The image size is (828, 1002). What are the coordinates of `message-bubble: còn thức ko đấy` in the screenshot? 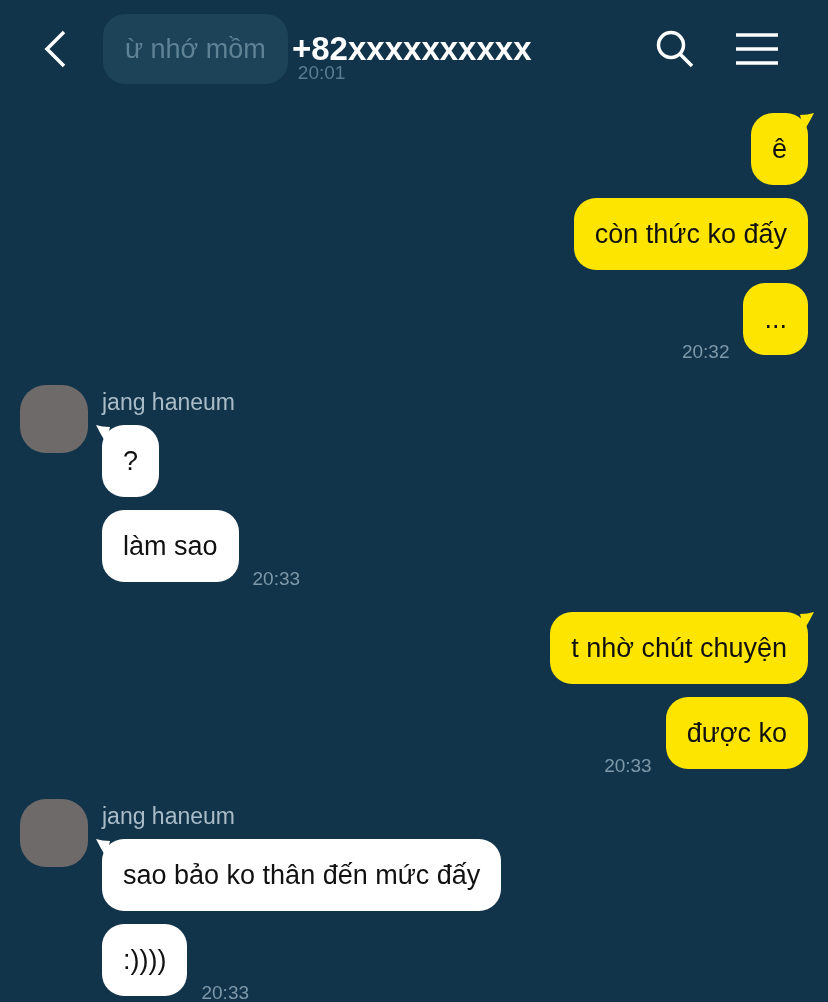 It's located at (690, 234).